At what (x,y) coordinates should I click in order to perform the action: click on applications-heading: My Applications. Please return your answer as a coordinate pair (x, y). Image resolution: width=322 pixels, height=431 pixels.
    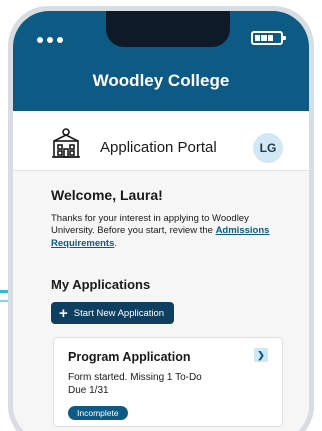
    Looking at the image, I should click on (101, 284).